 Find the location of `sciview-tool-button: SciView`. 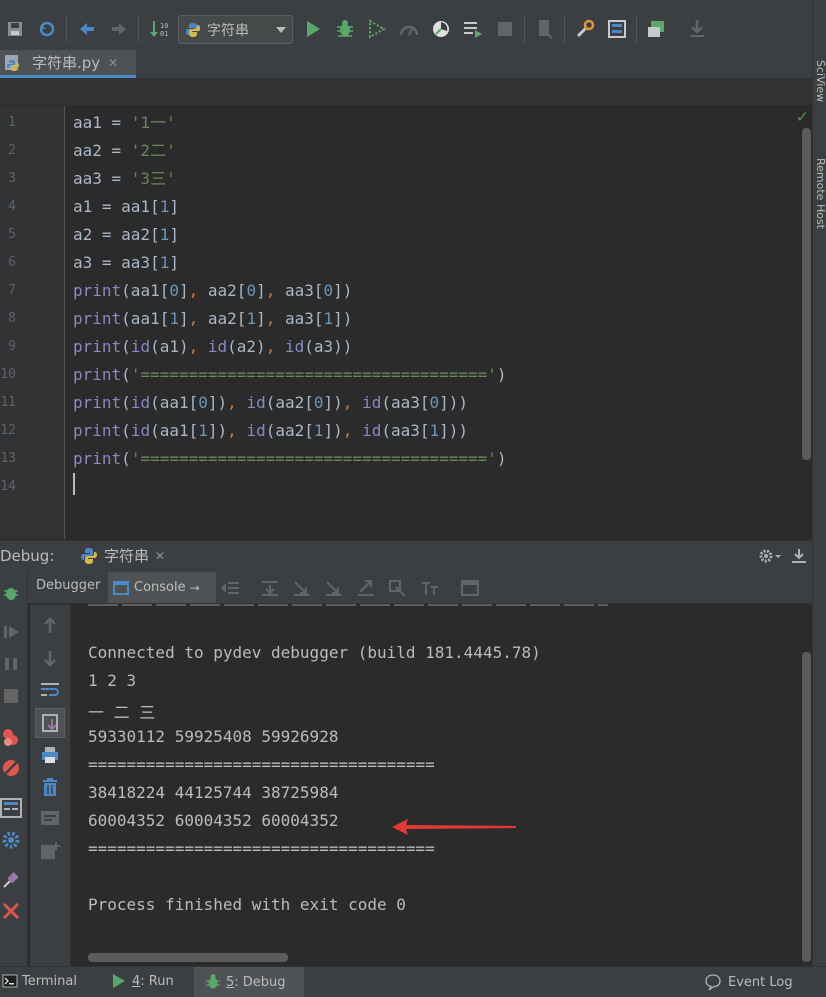

sciview-tool-button: SciView is located at coordinates (820, 81).